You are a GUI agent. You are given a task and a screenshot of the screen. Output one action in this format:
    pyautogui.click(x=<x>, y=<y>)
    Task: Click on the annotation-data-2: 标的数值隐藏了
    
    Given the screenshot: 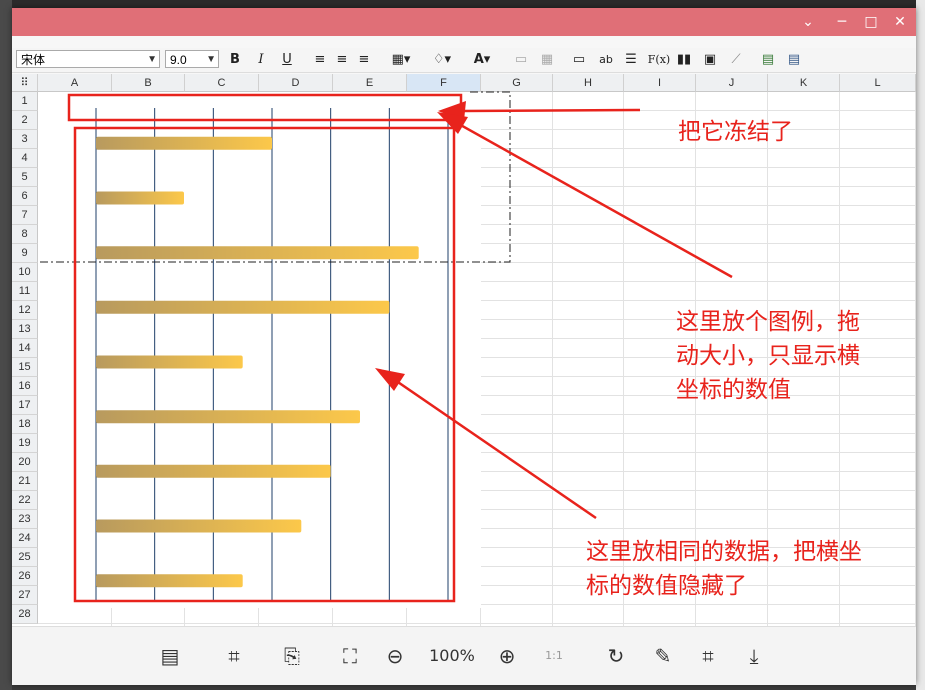 What is the action you would take?
    pyautogui.click(x=666, y=586)
    